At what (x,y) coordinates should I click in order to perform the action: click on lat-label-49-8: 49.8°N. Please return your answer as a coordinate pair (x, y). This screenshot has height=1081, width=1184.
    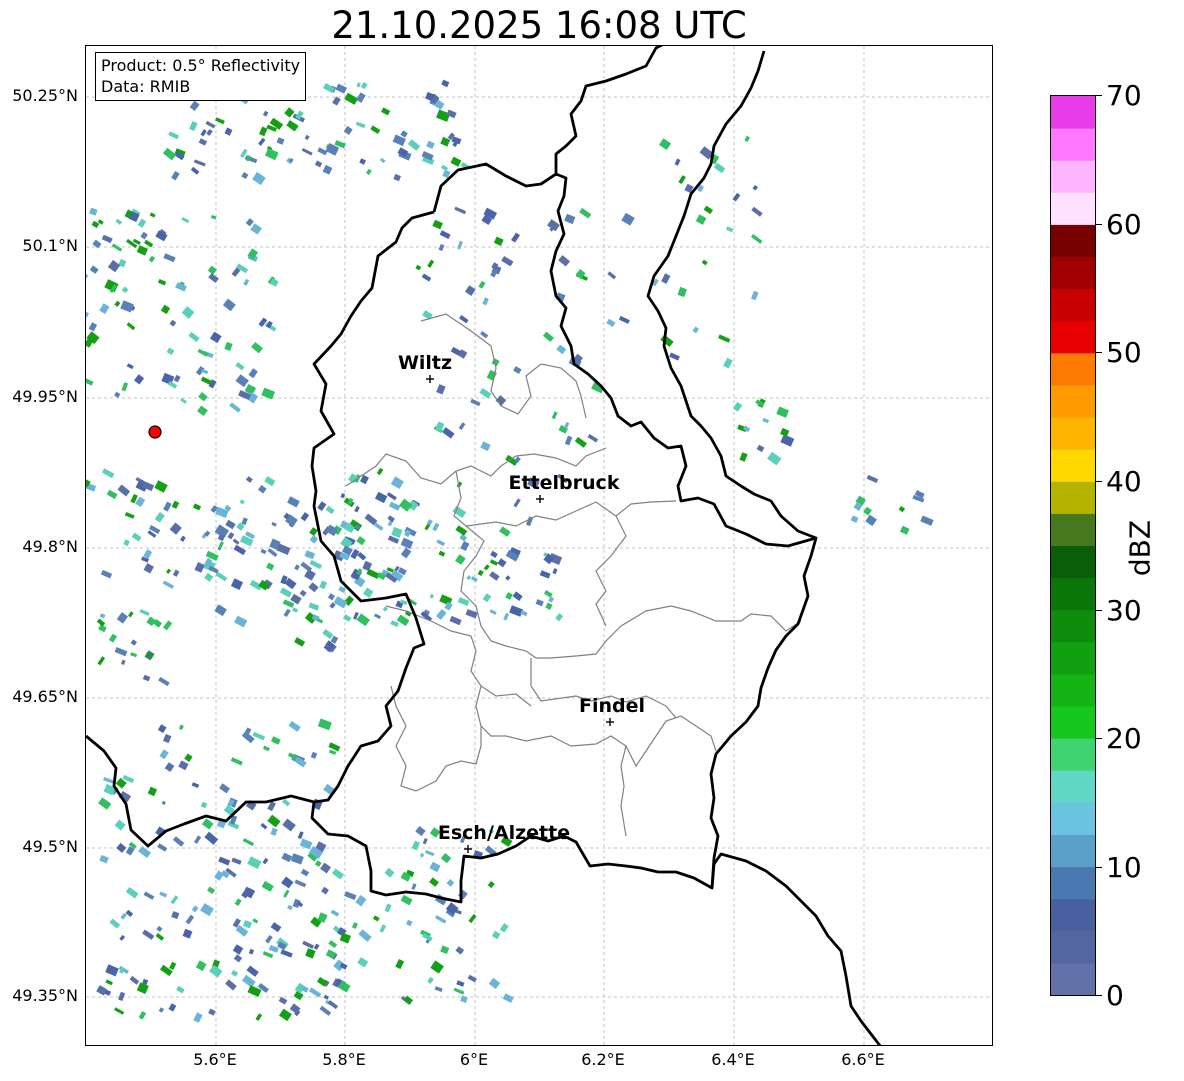
    Looking at the image, I should click on (50, 546).